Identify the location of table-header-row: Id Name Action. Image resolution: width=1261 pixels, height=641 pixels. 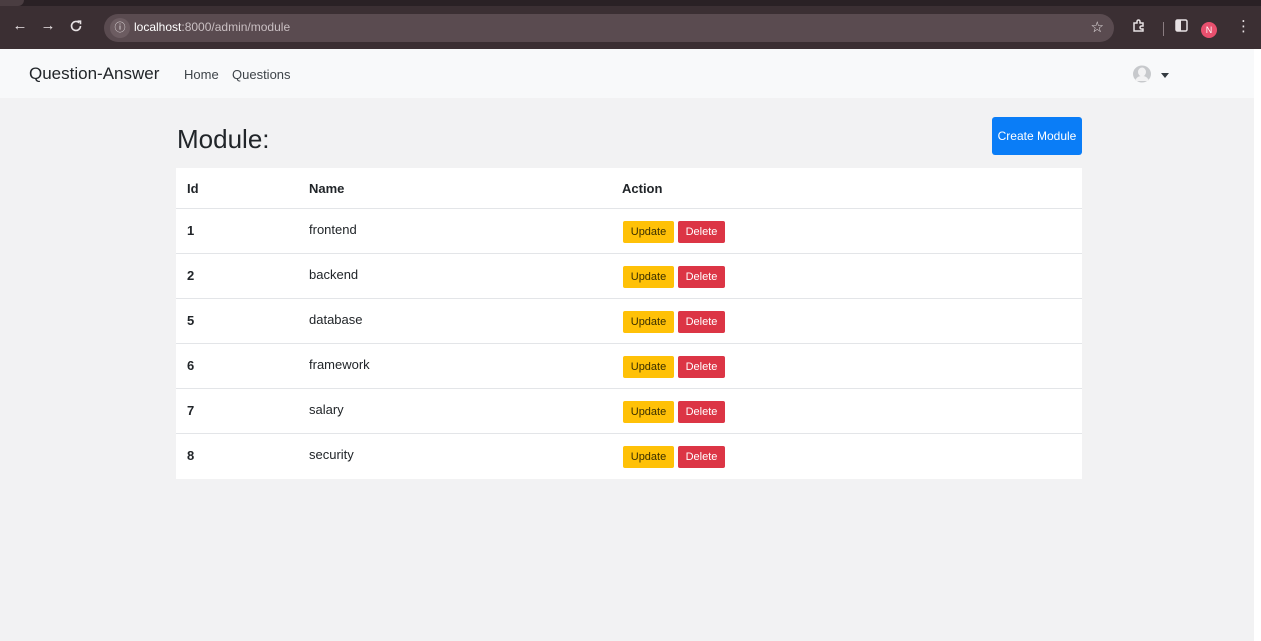
(629, 188).